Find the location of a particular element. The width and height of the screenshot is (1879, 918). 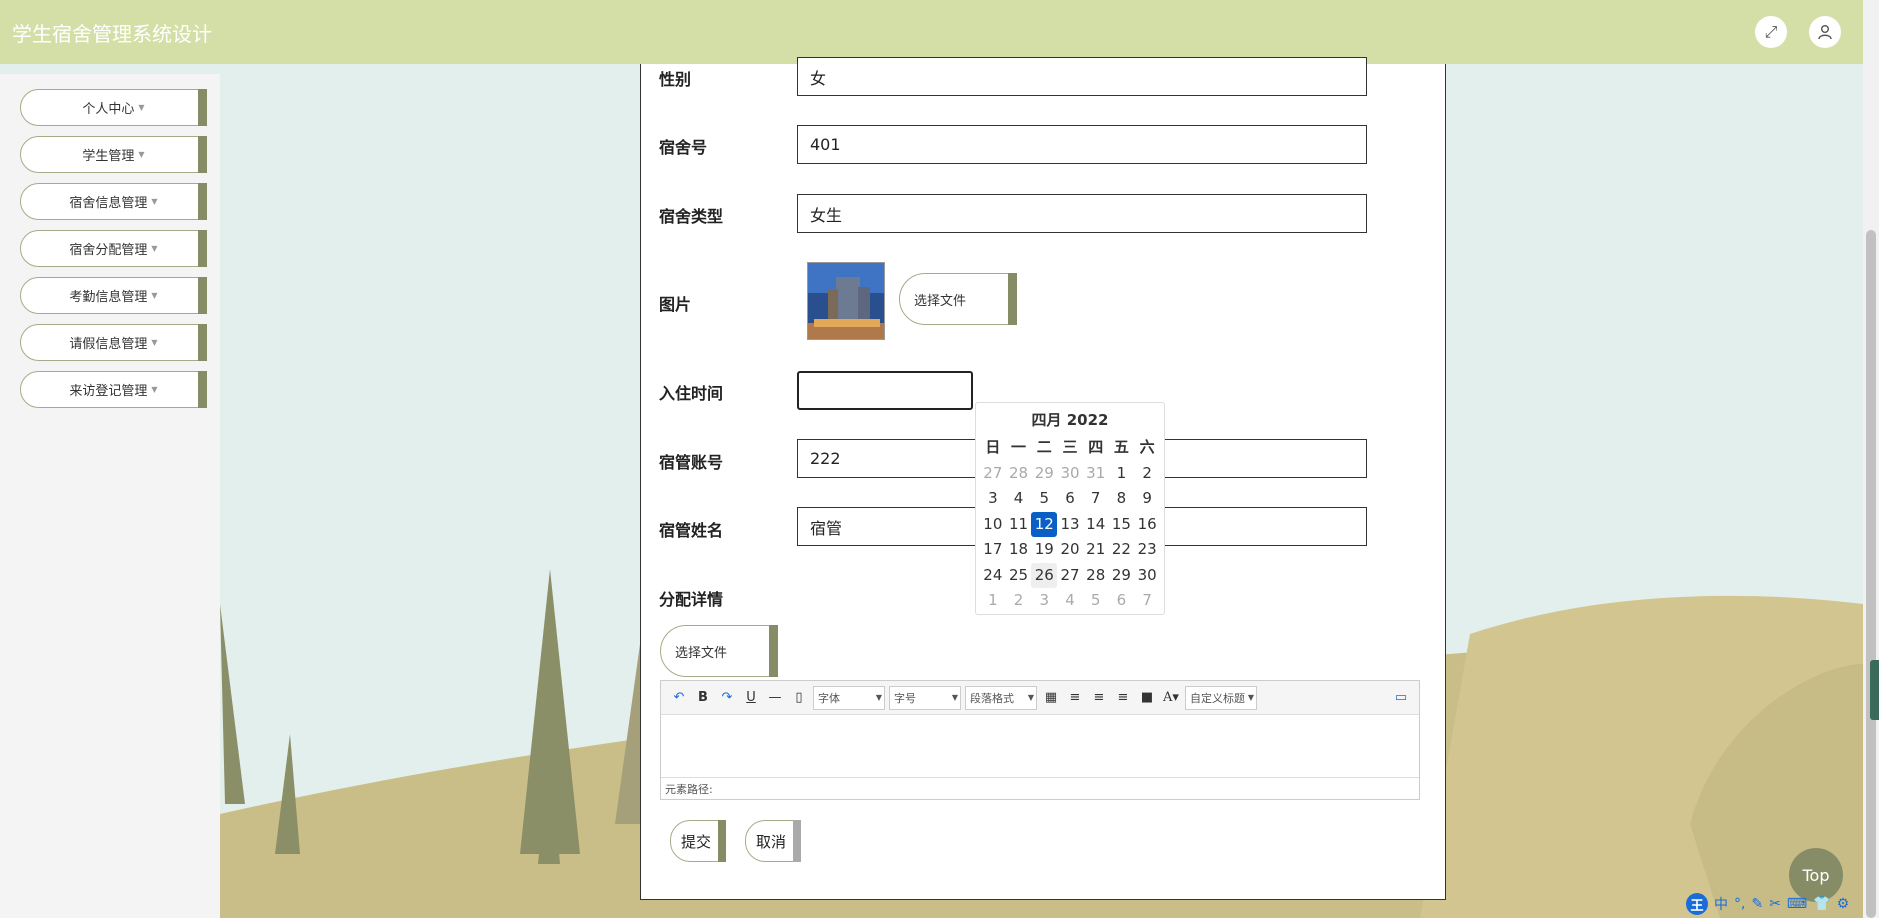

font-size-select: 字号 ▼ is located at coordinates (925, 697).